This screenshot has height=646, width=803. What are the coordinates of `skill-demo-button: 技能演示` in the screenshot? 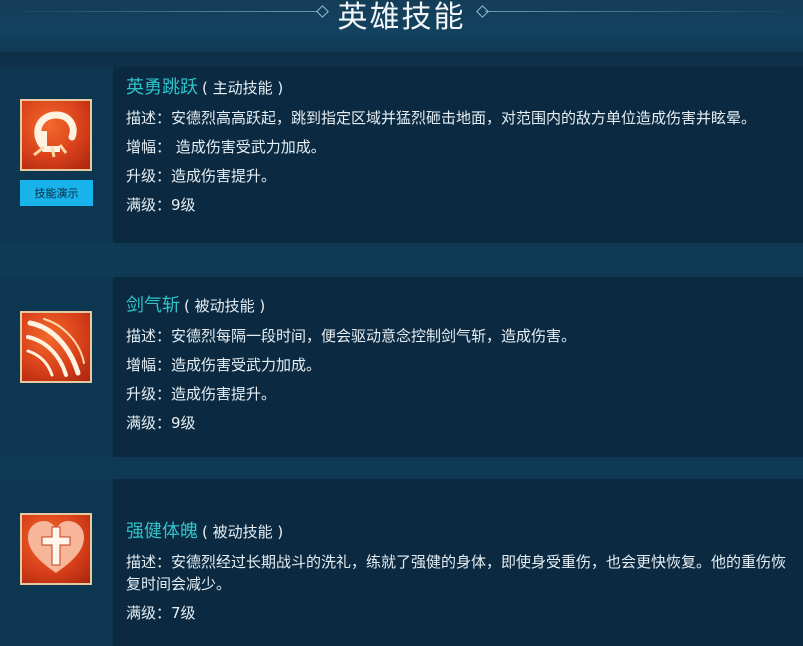 It's located at (56, 193).